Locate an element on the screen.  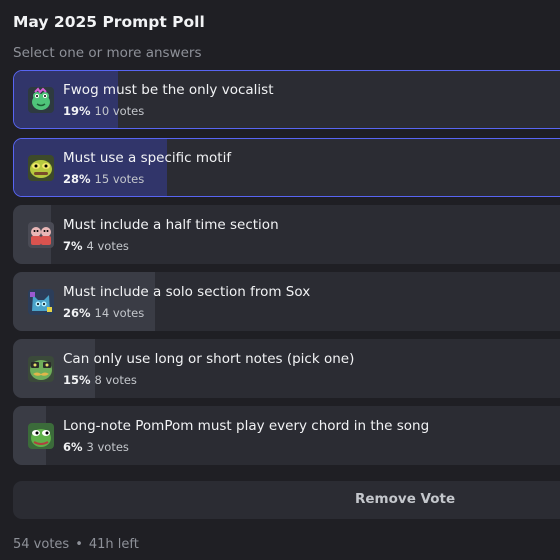
vote-share-bar is located at coordinates (54, 368).